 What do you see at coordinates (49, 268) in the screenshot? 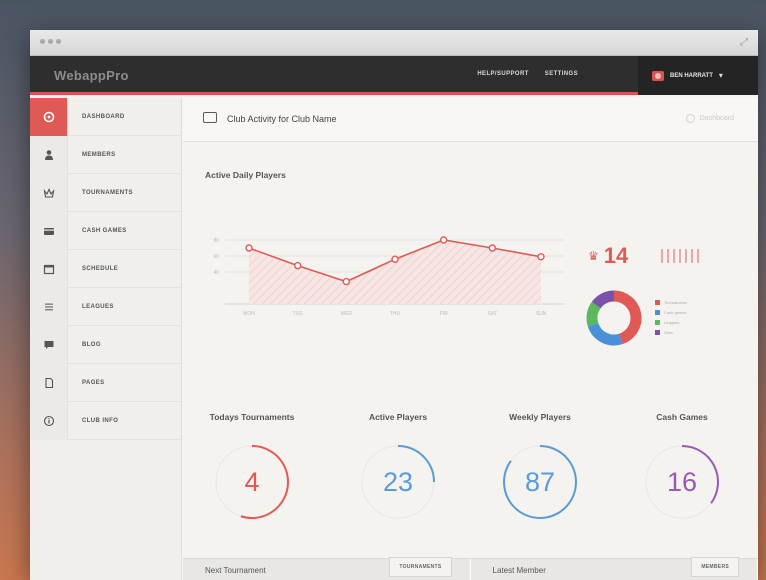
I see `calendar-icon` at bounding box center [49, 268].